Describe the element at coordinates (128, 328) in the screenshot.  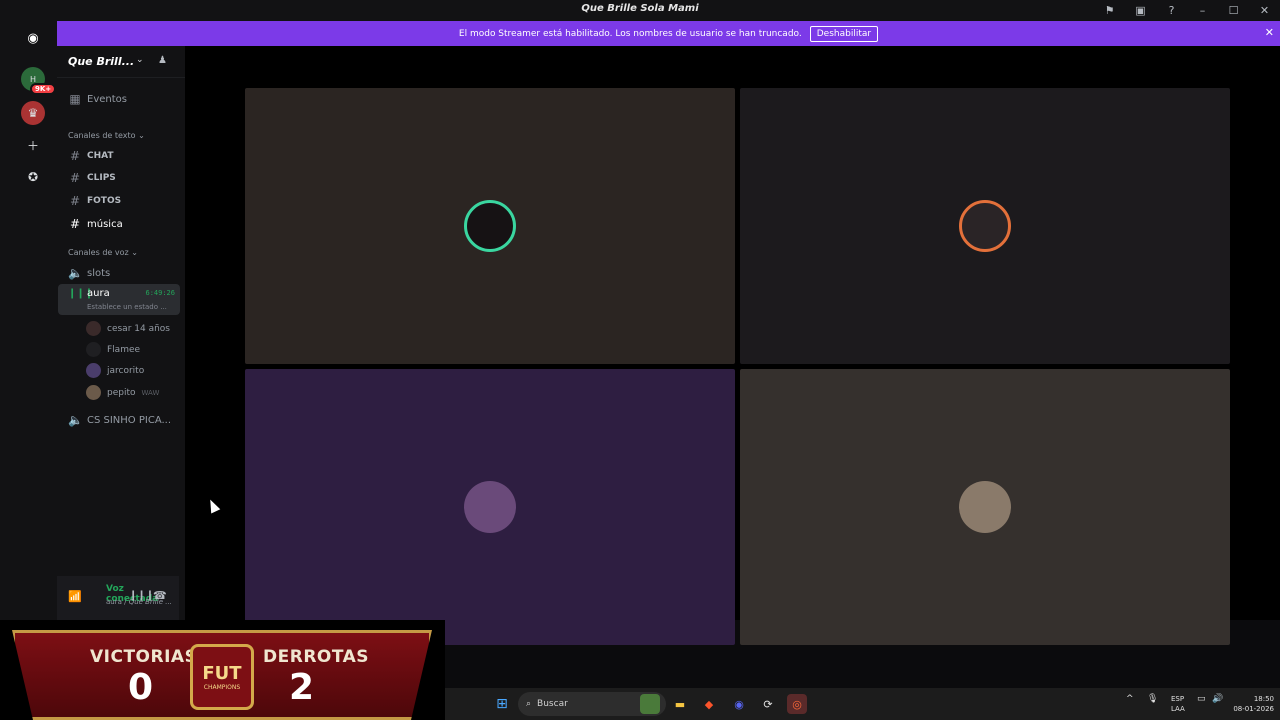
I see `voice-user: cesar 14 años` at that location.